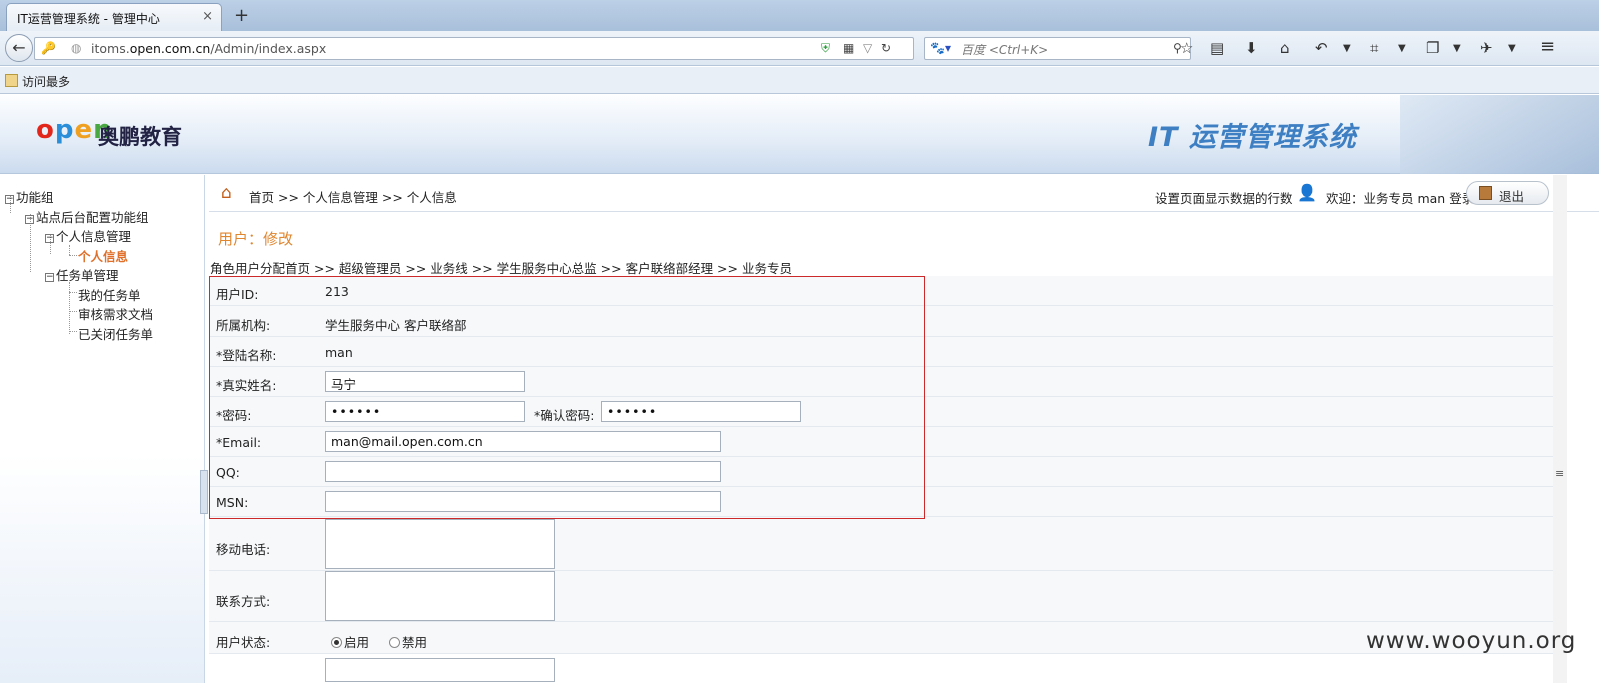  Describe the element at coordinates (11, 80) in the screenshot. I see `bookmark-folder-icon` at that location.